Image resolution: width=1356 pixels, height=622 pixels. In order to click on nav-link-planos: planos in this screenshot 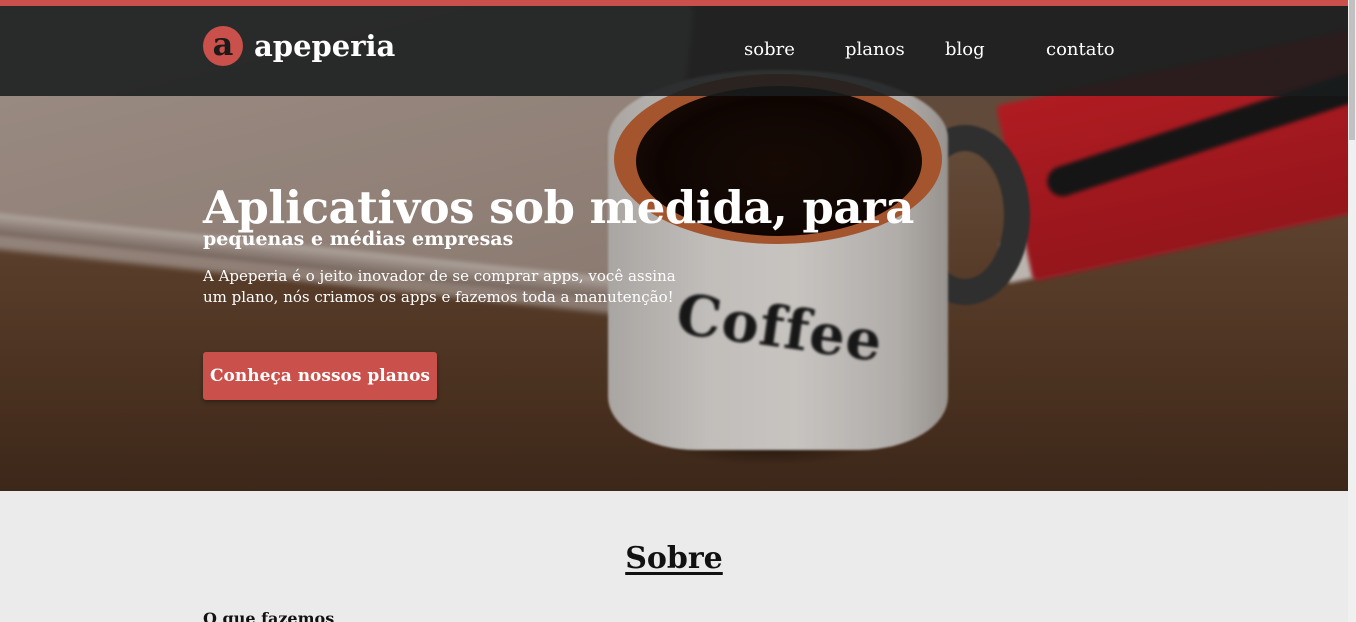, I will do `click(875, 49)`.